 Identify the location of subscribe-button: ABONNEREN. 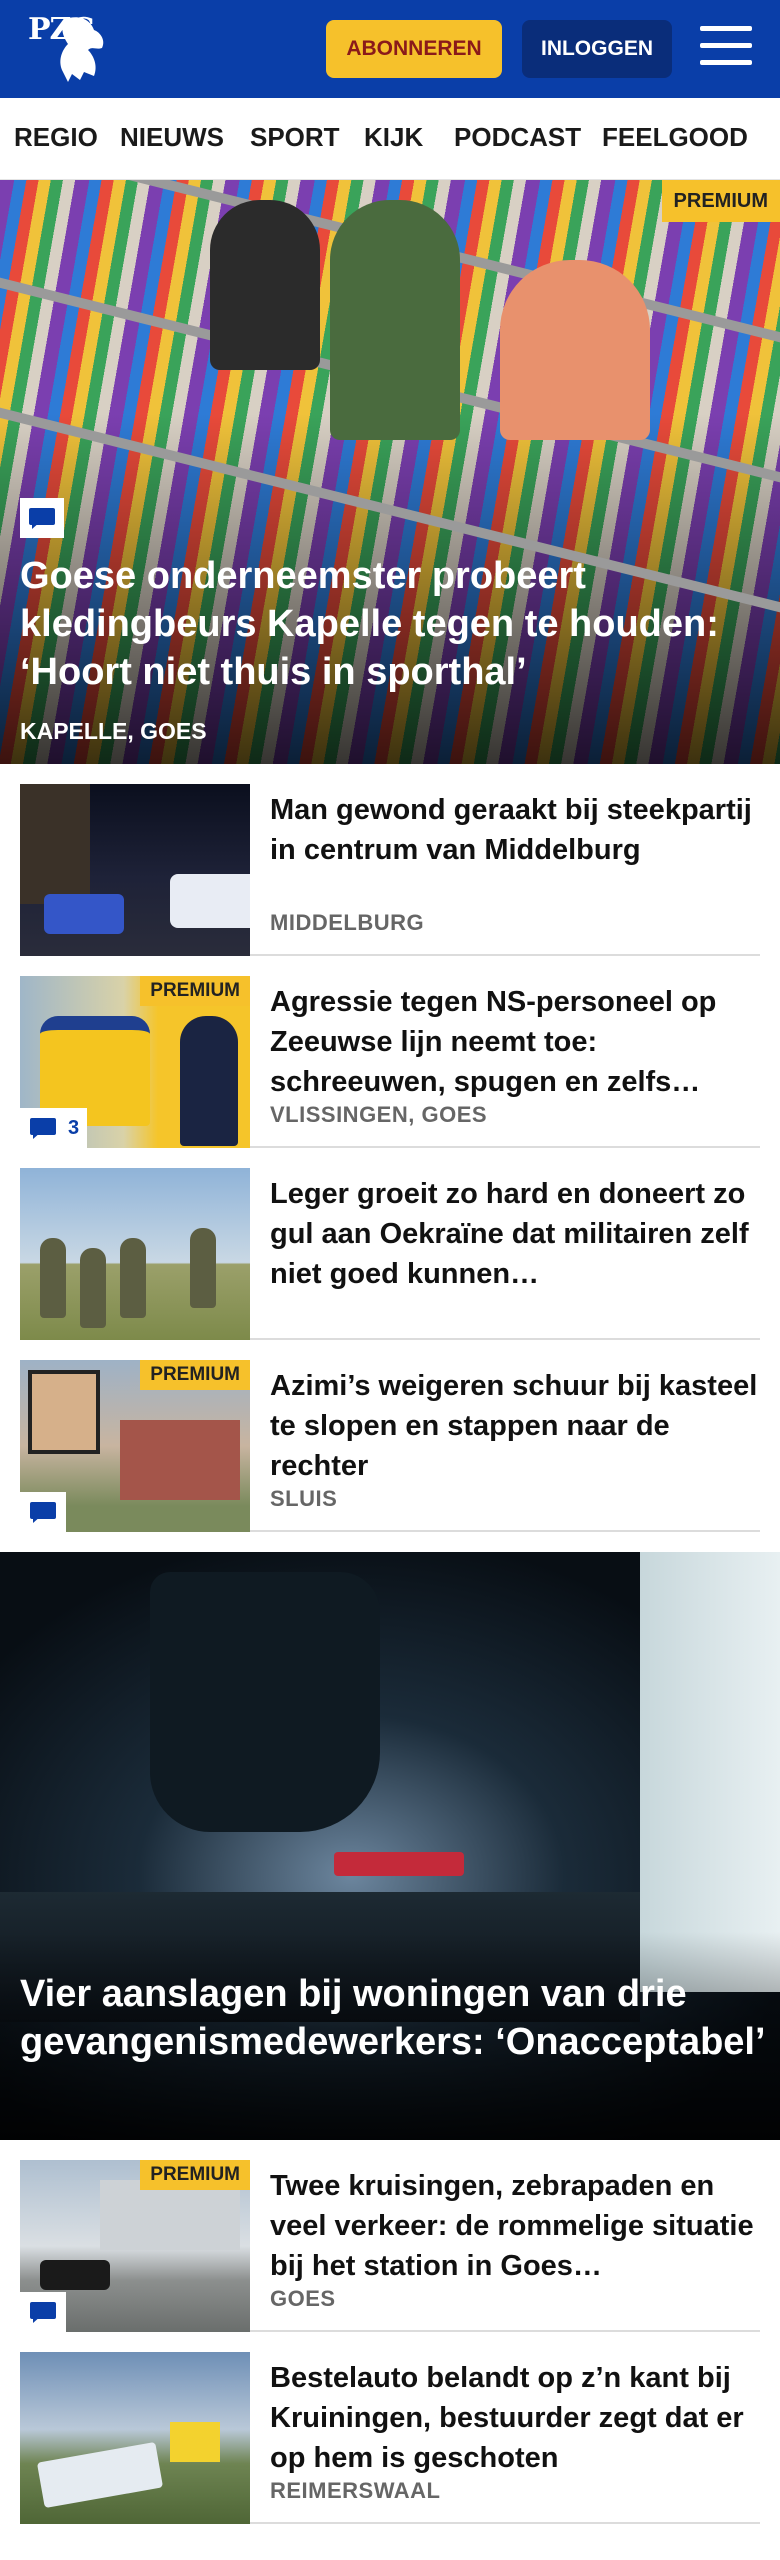
(414, 49).